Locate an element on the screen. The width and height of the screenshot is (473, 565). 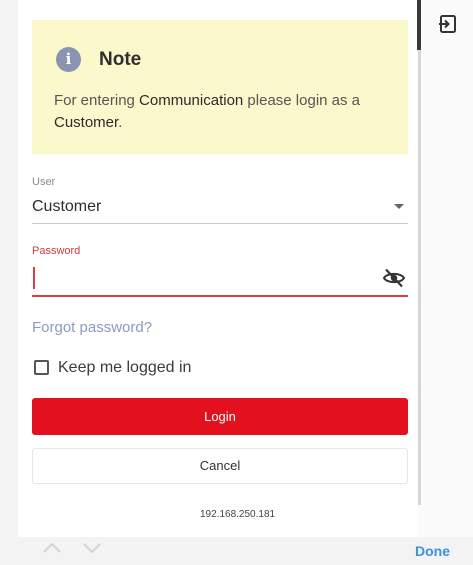
user-label: User is located at coordinates (44, 182).